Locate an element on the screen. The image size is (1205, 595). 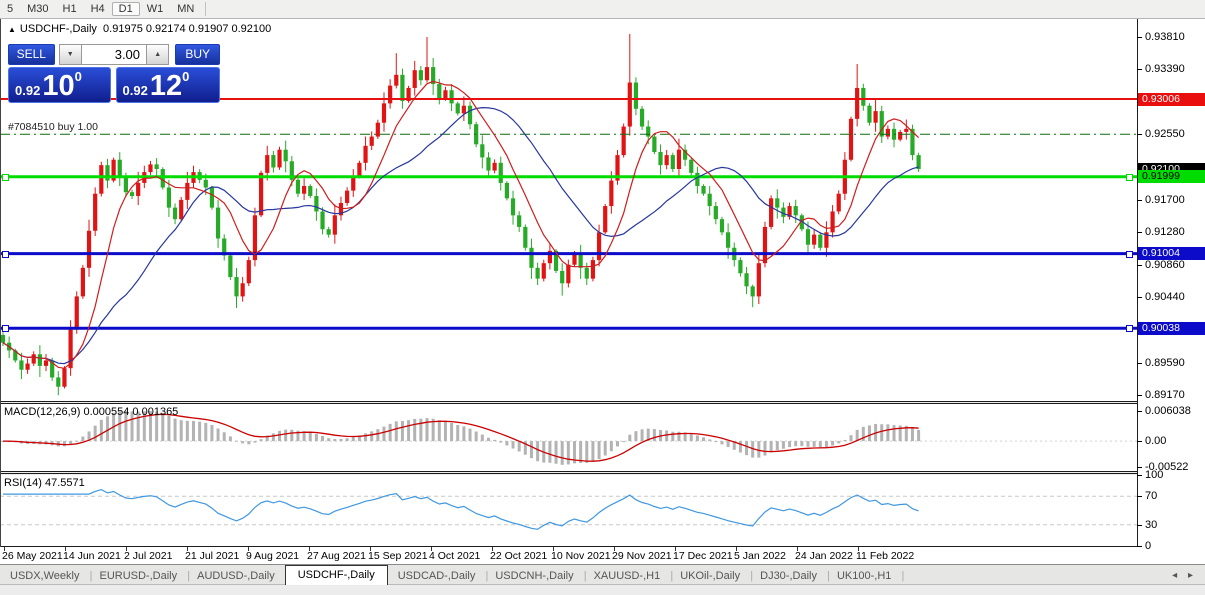
sell-button: SELL is located at coordinates (31, 54).